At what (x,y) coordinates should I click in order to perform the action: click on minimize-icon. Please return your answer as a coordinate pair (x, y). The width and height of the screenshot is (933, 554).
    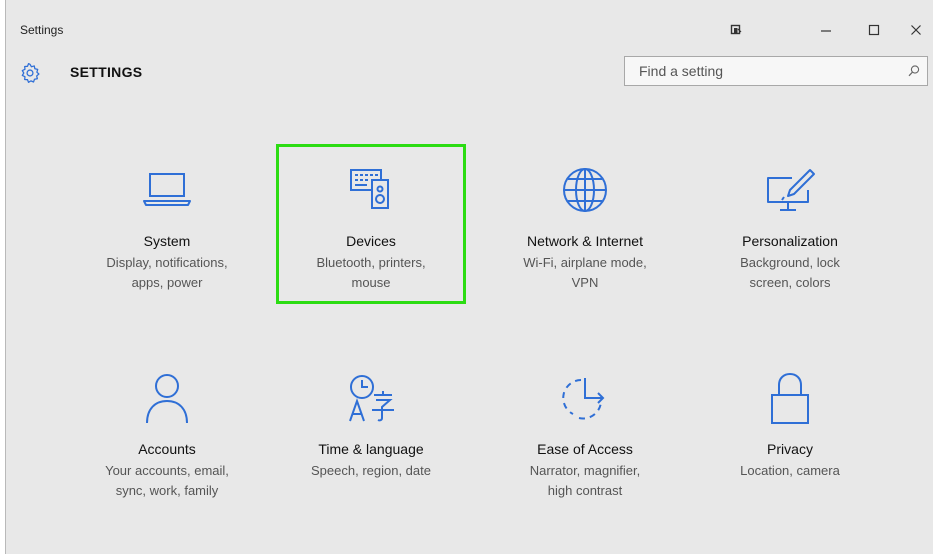
    Looking at the image, I should click on (826, 30).